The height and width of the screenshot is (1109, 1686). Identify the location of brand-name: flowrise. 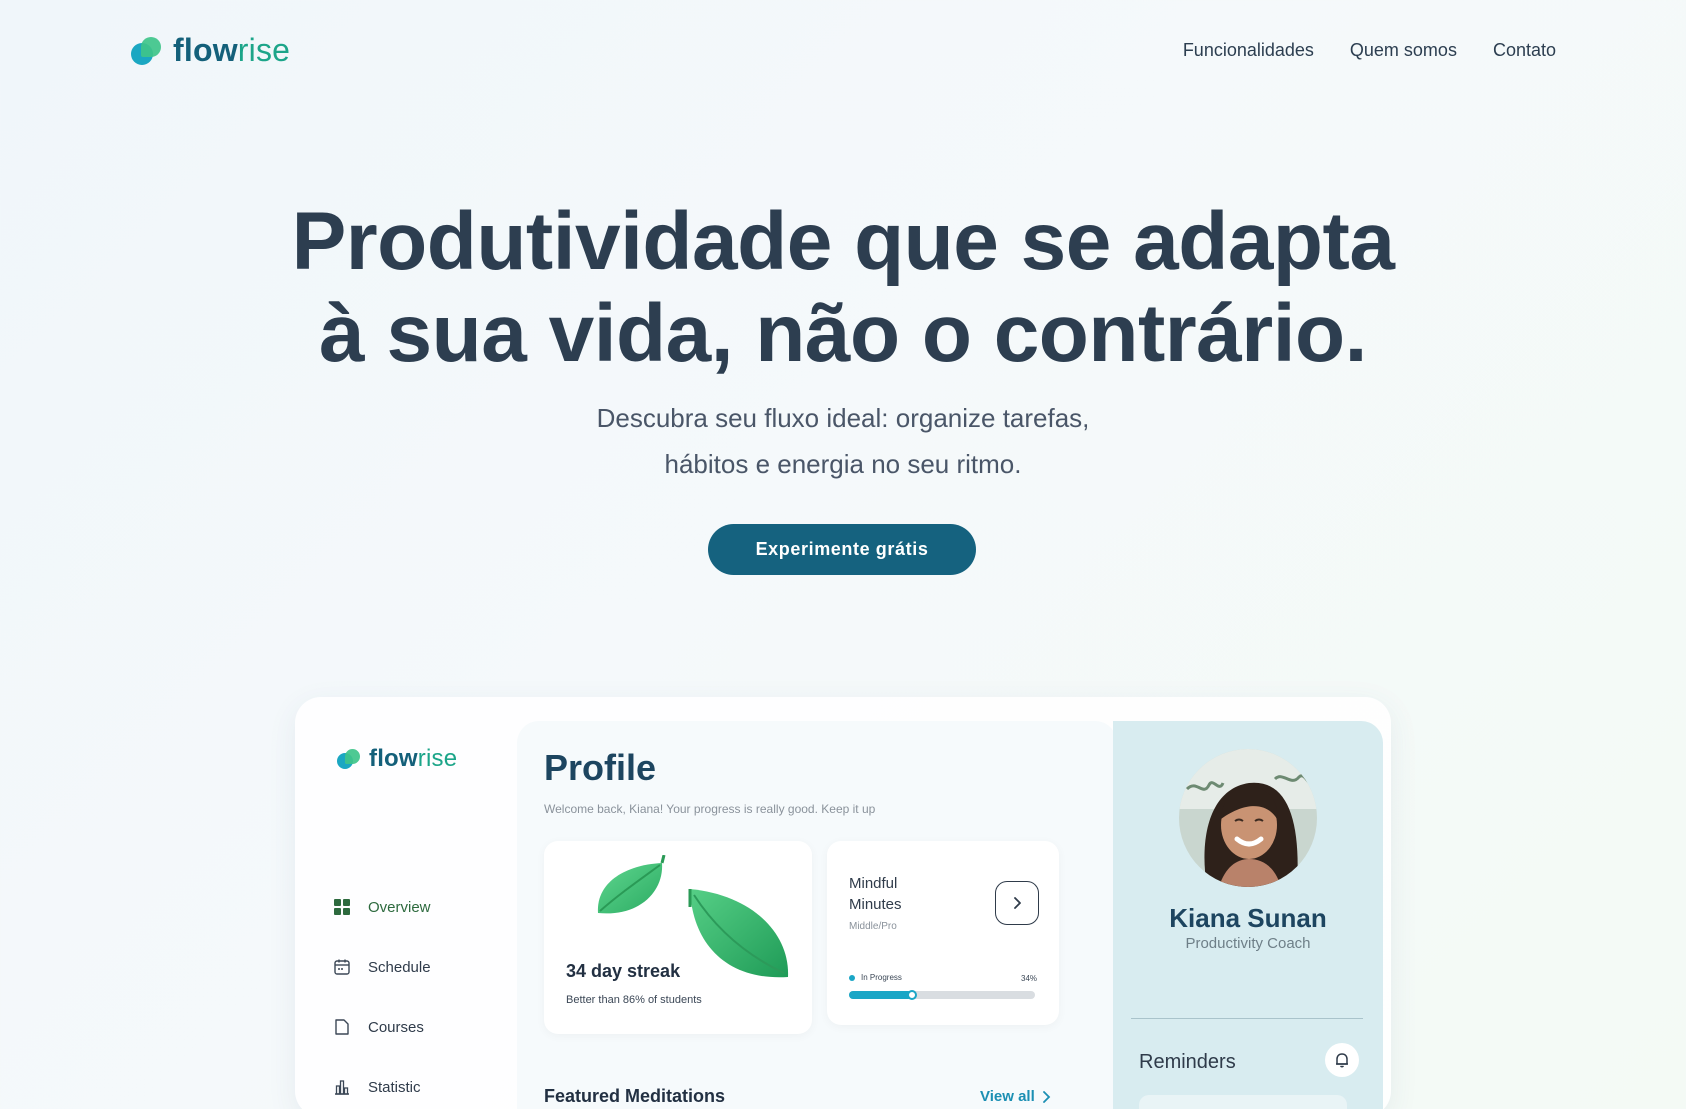
(232, 50).